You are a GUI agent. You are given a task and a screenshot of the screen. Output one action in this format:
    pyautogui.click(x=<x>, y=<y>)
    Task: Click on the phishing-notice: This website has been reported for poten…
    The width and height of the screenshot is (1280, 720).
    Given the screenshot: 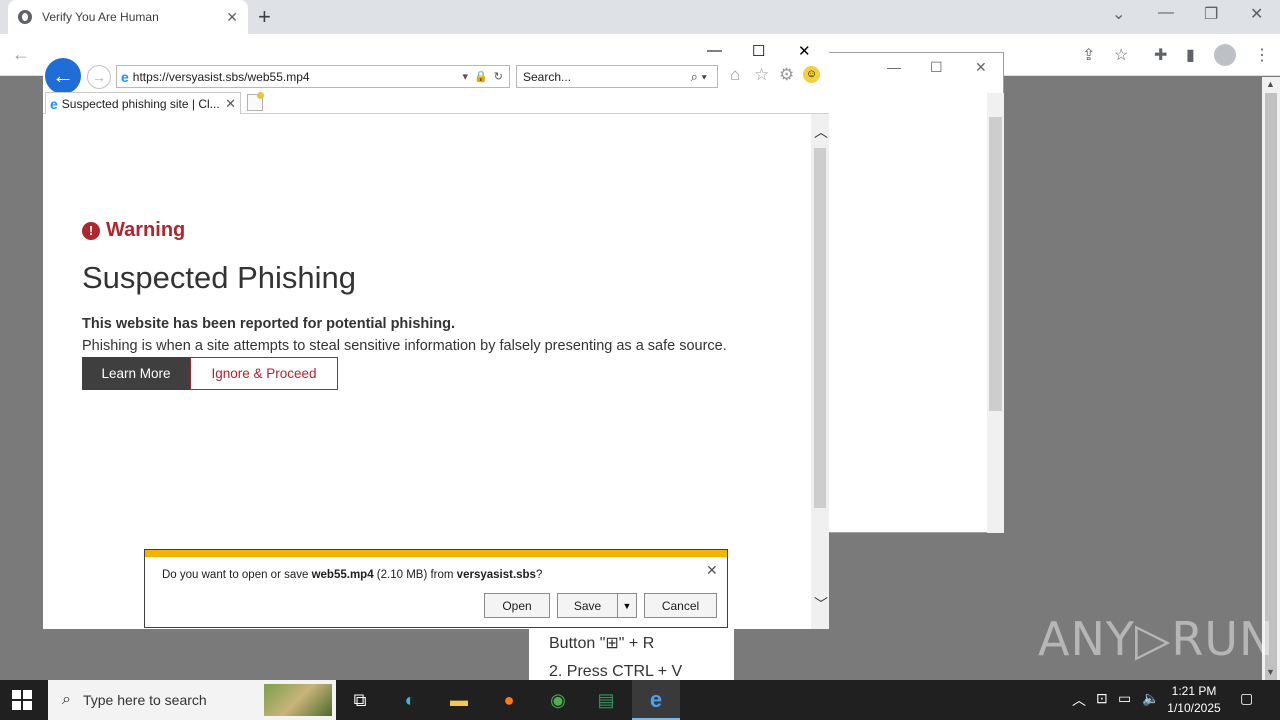 What is the action you would take?
    pyautogui.click(x=269, y=324)
    